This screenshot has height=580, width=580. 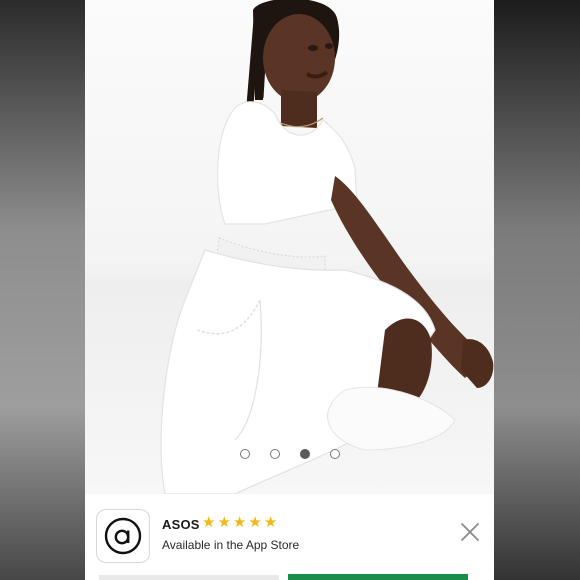 What do you see at coordinates (304, 454) in the screenshot?
I see `carousel-dot-3-active` at bounding box center [304, 454].